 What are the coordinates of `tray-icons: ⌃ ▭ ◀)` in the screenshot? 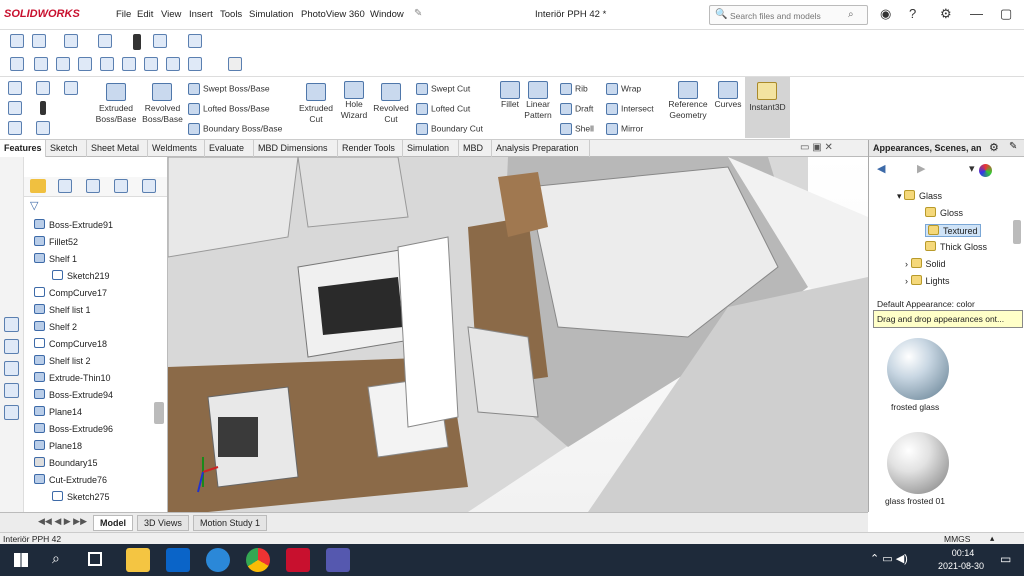 It's located at (889, 558).